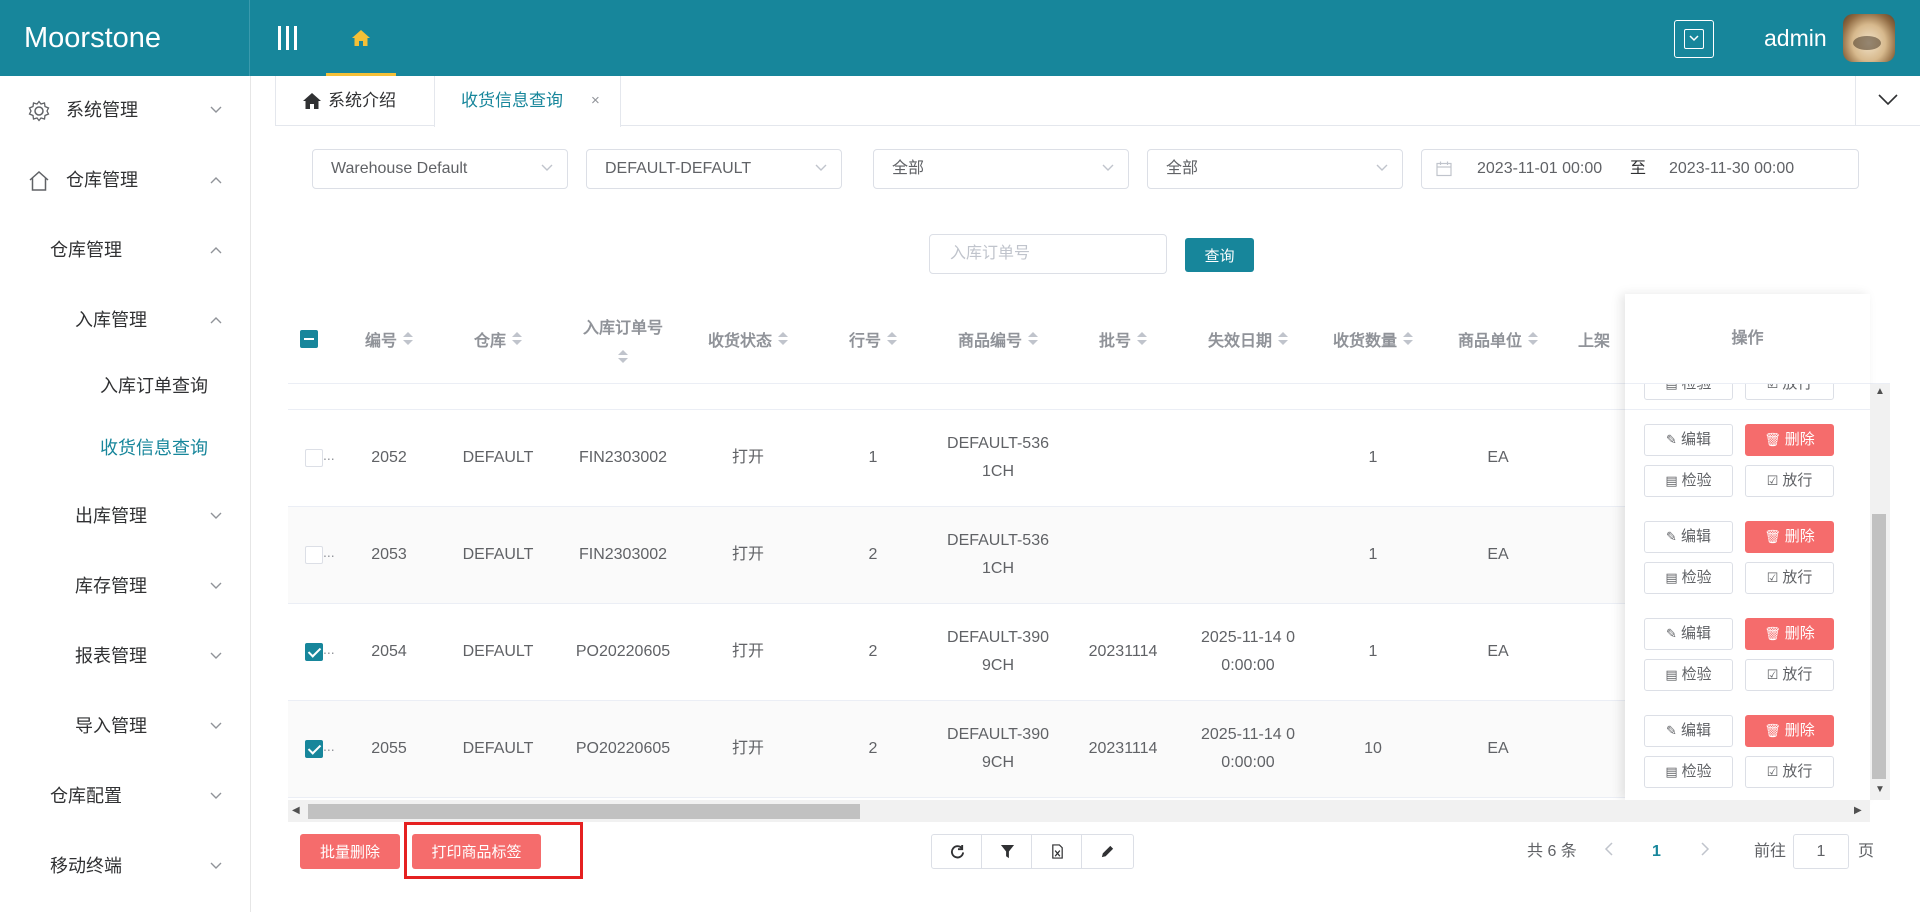  I want to click on header-label: 仓库, so click(489, 341).